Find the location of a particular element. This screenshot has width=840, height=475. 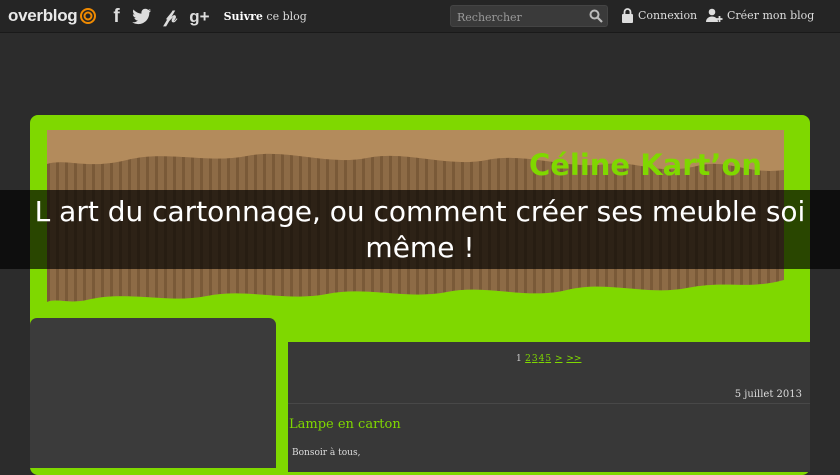

add-user-icon is located at coordinates (714, 15).